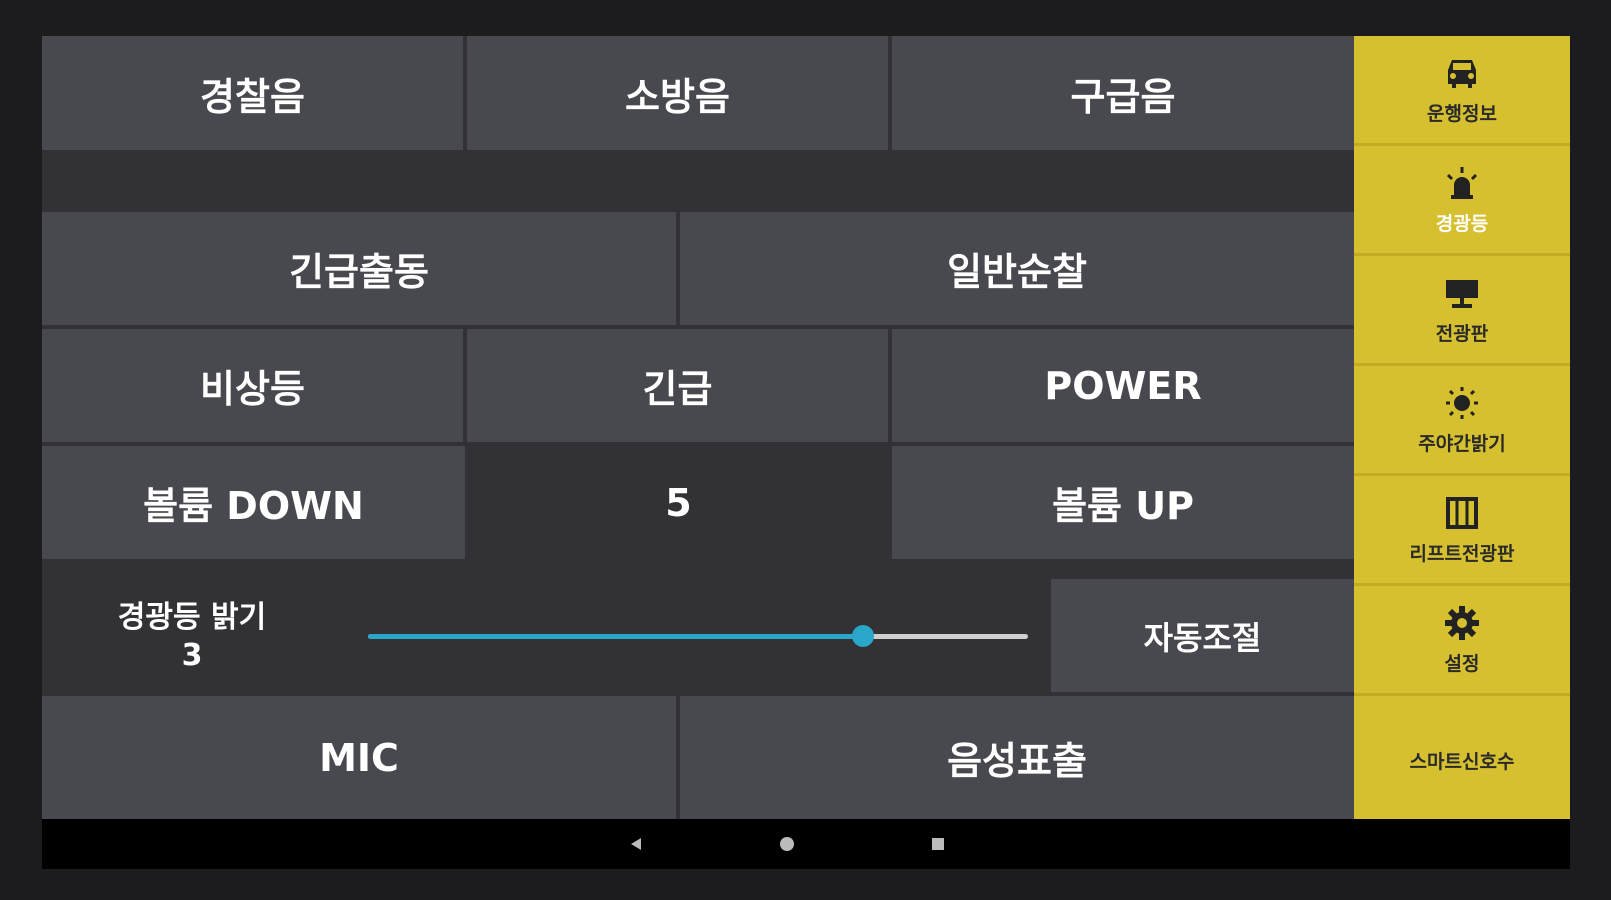  I want to click on recents-icon, so click(938, 844).